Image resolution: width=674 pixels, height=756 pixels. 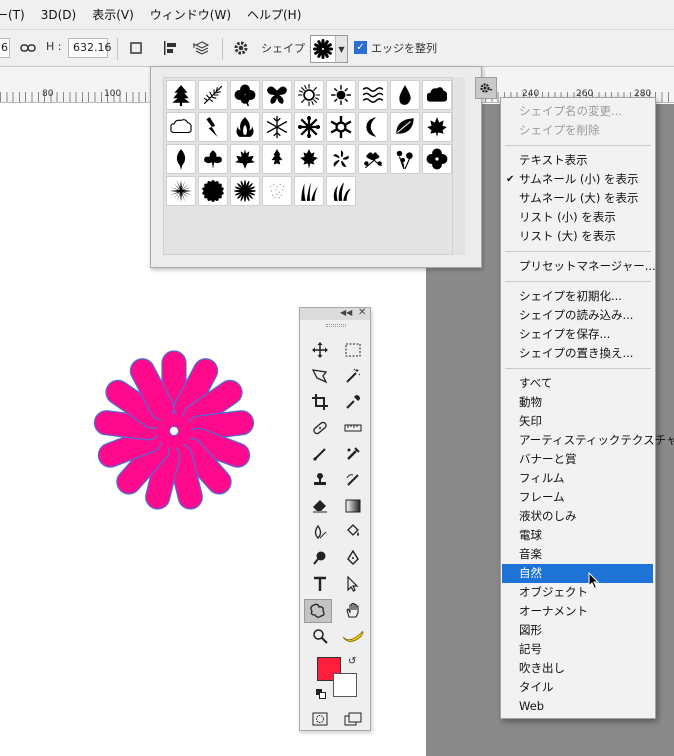 What do you see at coordinates (241, 48) in the screenshot?
I see `gear-icon` at bounding box center [241, 48].